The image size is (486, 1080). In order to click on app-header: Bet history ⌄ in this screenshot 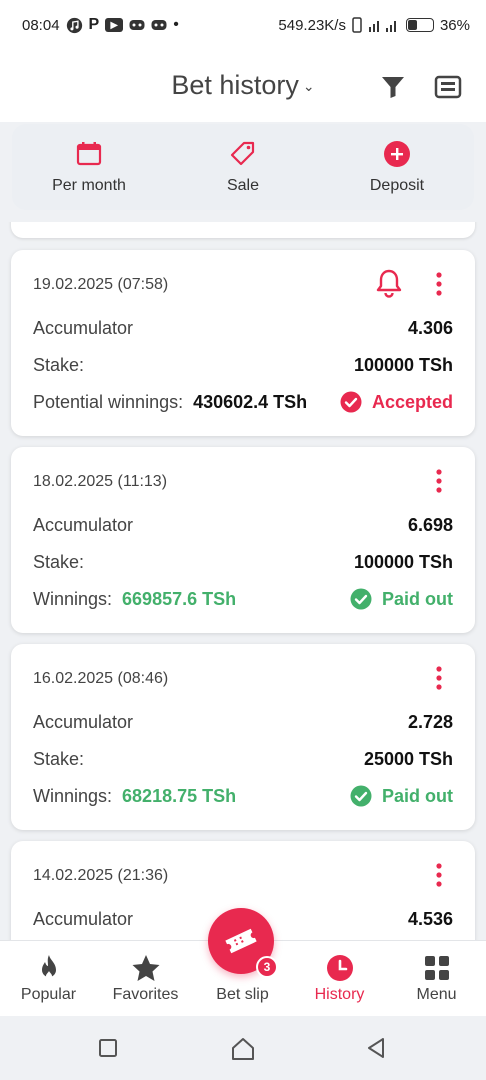, I will do `click(243, 86)`.